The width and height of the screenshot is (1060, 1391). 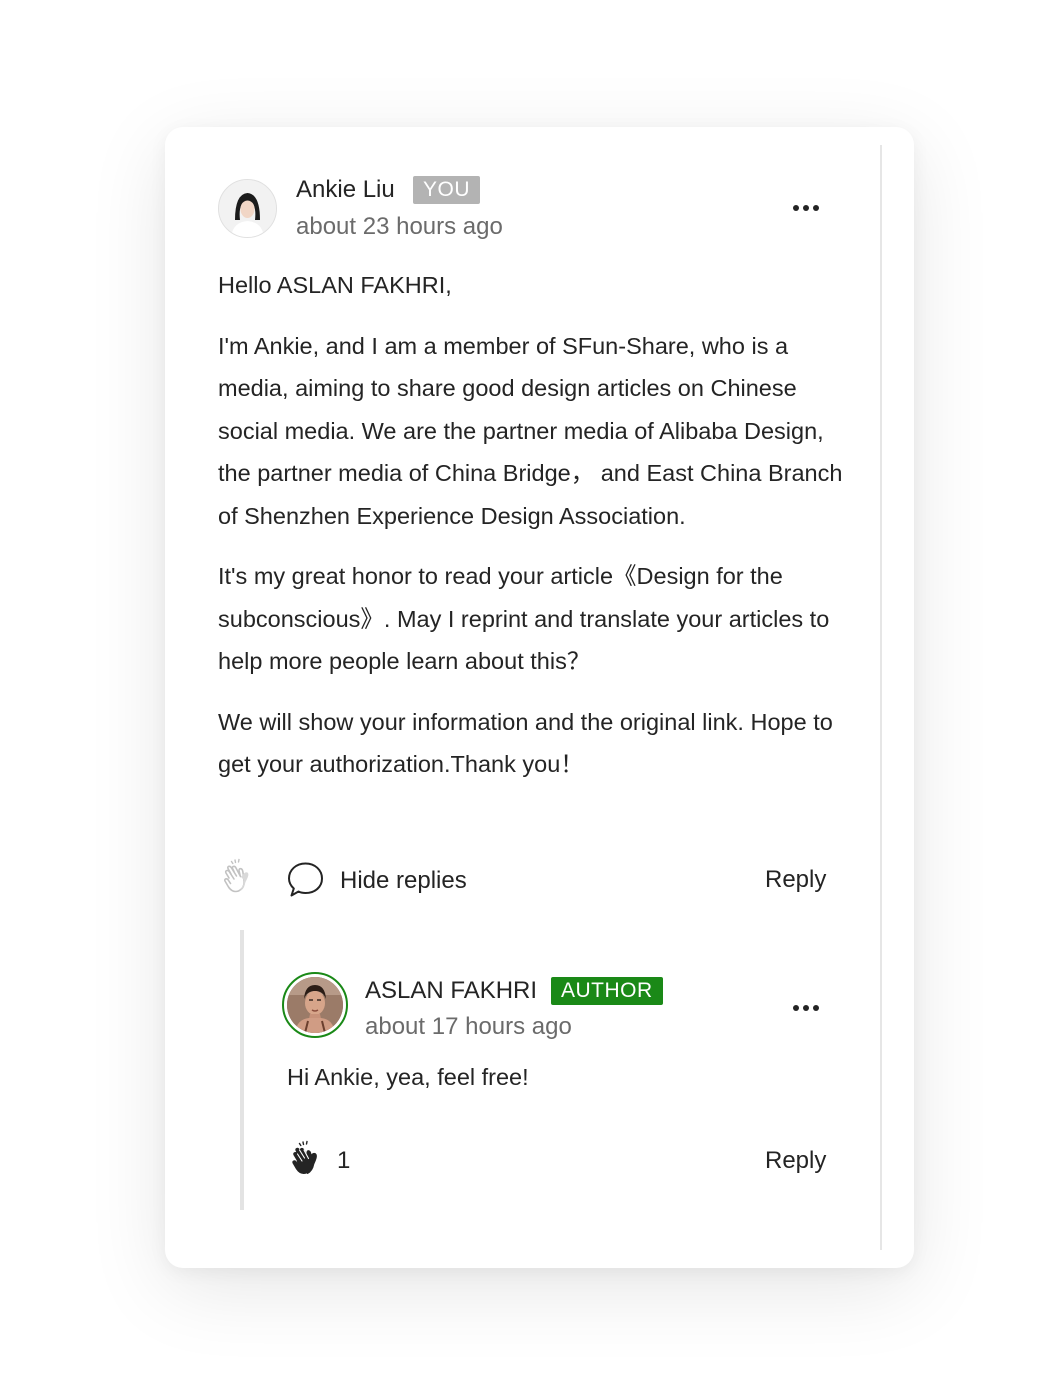 What do you see at coordinates (242, 1070) in the screenshot?
I see `reply-thread-line` at bounding box center [242, 1070].